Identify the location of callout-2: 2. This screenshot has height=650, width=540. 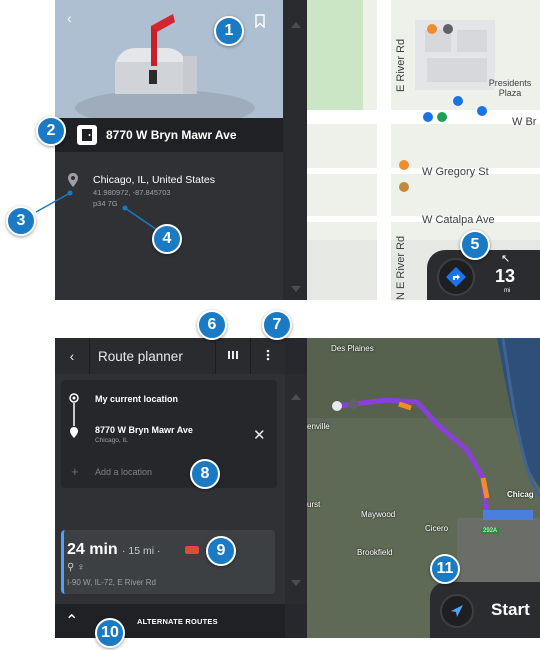
(51, 131).